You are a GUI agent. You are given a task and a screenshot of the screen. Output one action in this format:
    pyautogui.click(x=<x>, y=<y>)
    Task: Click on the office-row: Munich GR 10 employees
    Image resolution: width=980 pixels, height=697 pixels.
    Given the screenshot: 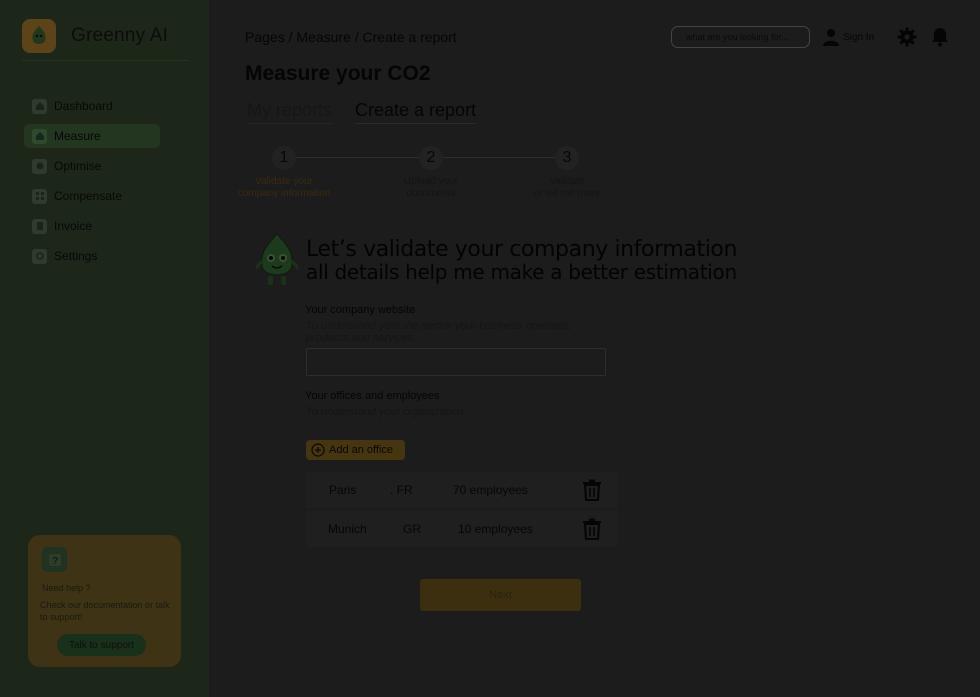 What is the action you would take?
    pyautogui.click(x=462, y=529)
    